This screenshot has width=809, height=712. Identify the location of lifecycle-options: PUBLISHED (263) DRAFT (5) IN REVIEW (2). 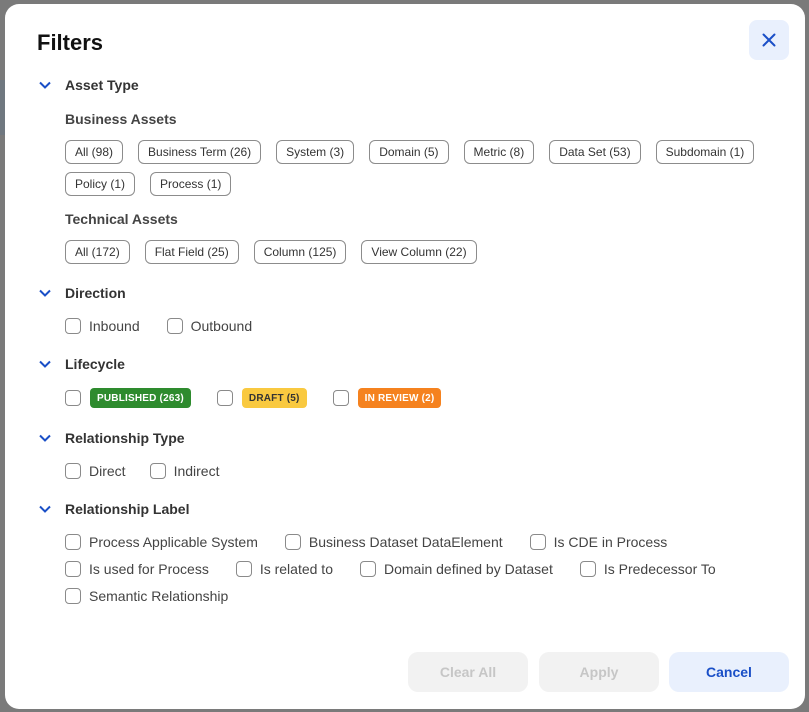
(253, 398).